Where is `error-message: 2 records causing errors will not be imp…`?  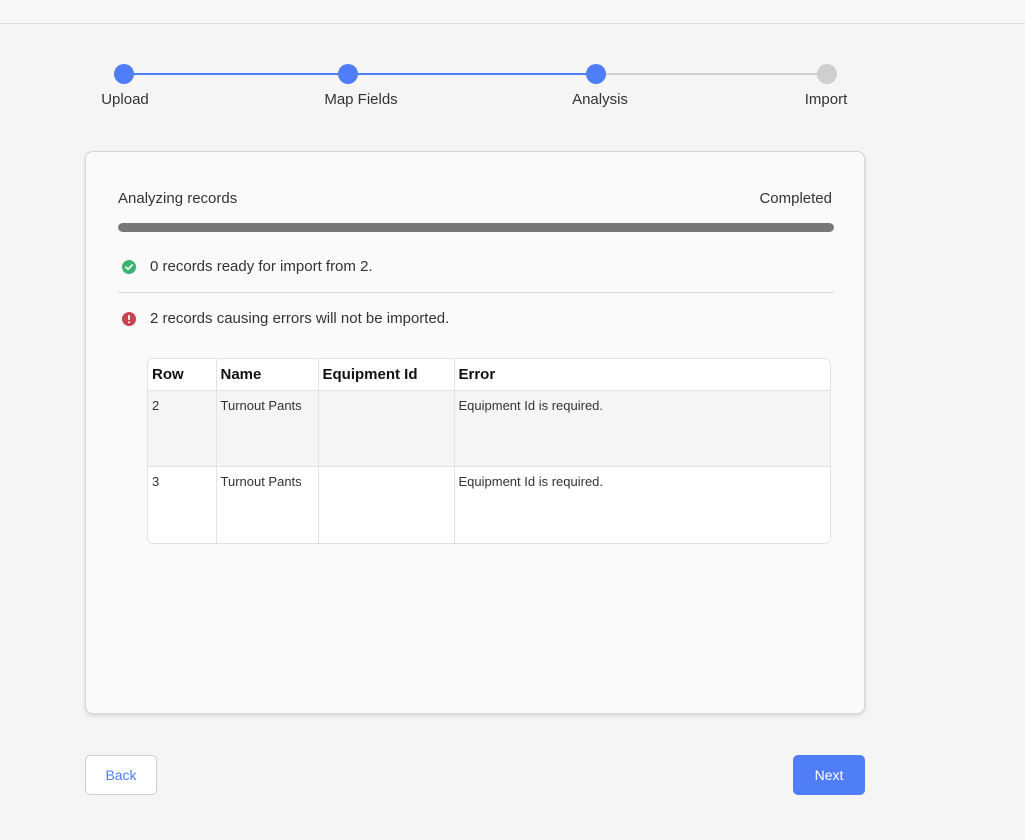 error-message: 2 records causing errors will not be imp… is located at coordinates (300, 318).